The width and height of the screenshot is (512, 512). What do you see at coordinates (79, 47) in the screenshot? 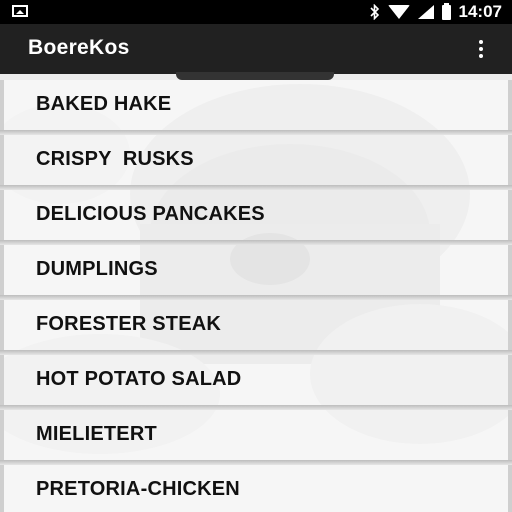
I see `app-title: BoereKos` at bounding box center [79, 47].